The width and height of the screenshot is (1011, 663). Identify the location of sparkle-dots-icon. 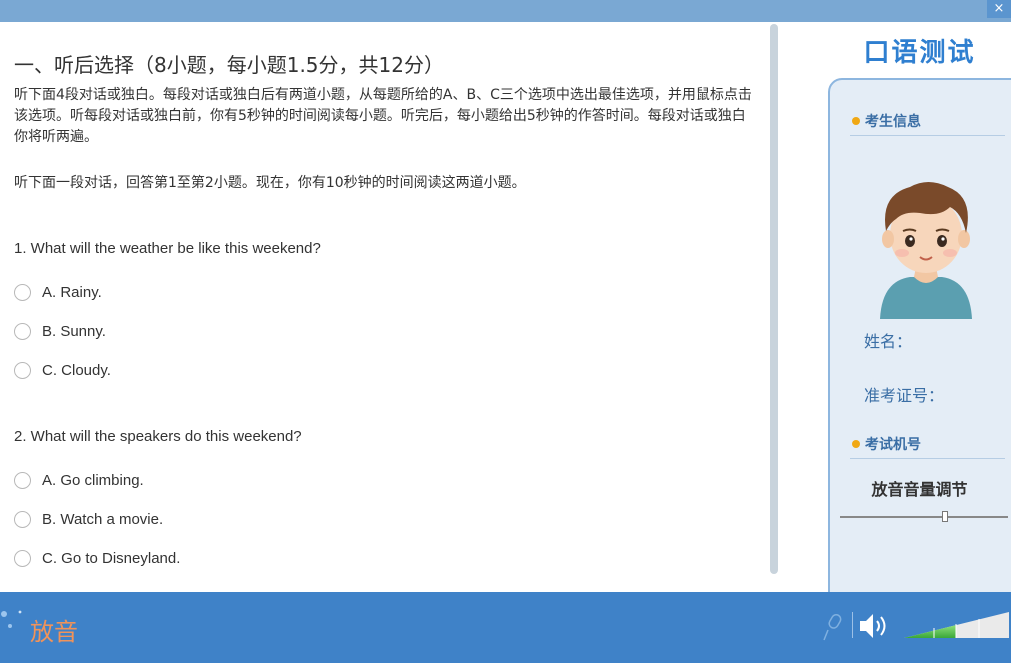
(11, 619).